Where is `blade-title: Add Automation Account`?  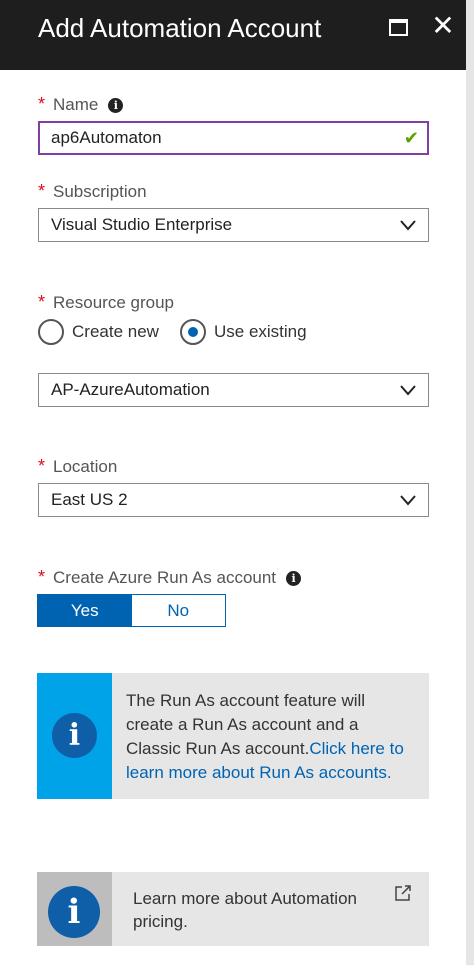
blade-title: Add Automation Account is located at coordinates (180, 28).